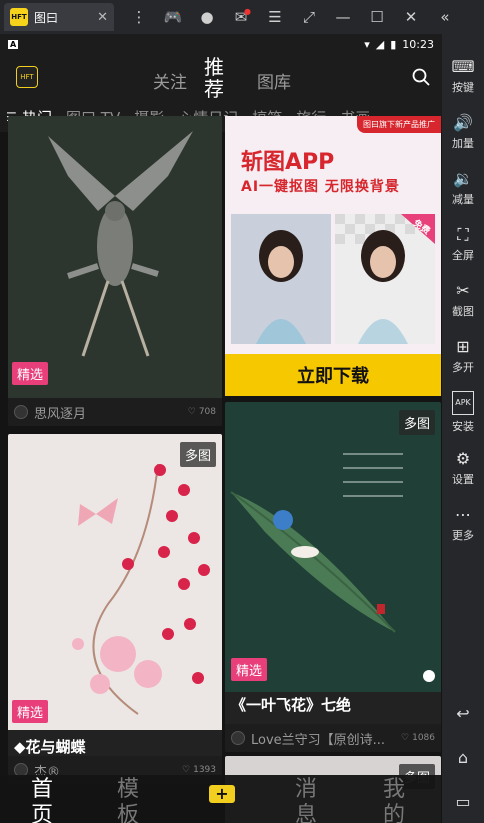 Image resolution: width=484 pixels, height=823 pixels. I want to click on ad-image, so click(333, 279).